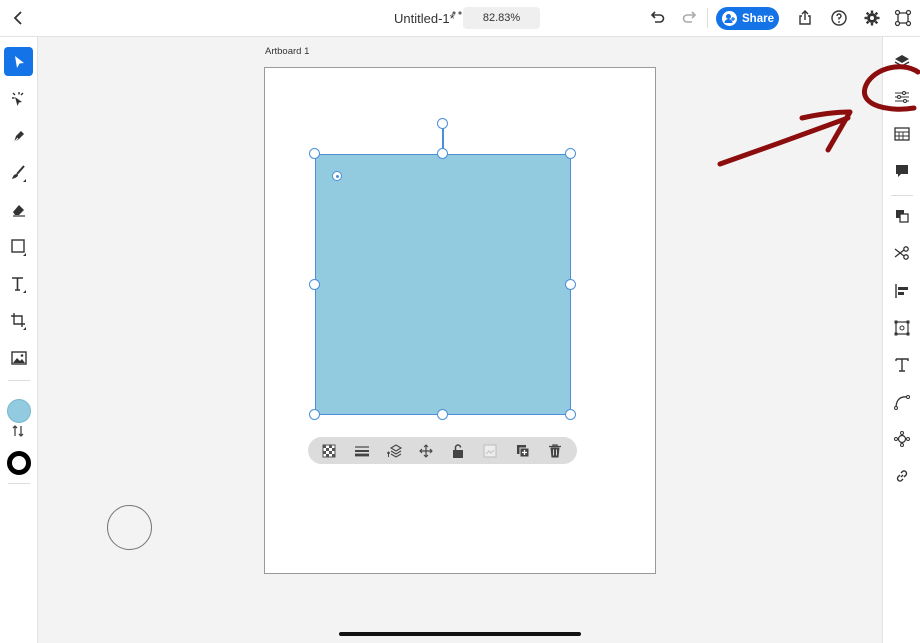  I want to click on transparency-icon, so click(329, 450).